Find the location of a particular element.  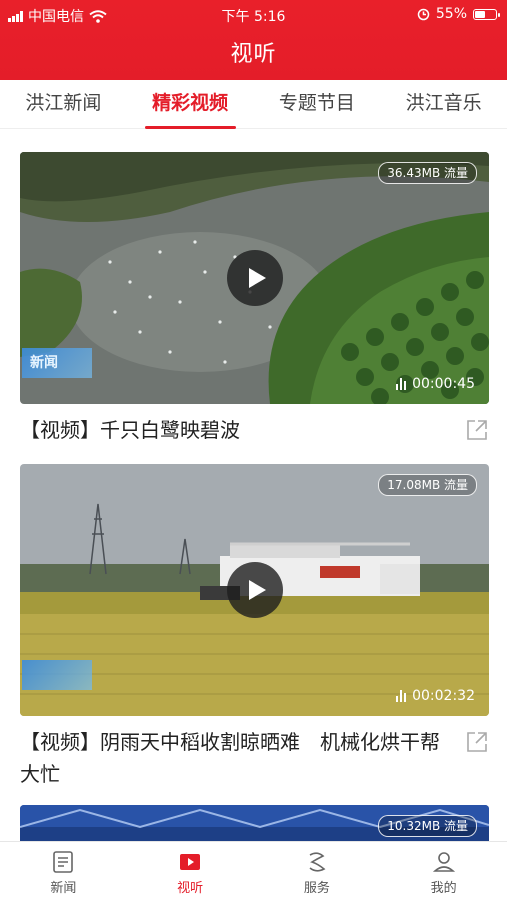

alarm-icon is located at coordinates (423, 14).